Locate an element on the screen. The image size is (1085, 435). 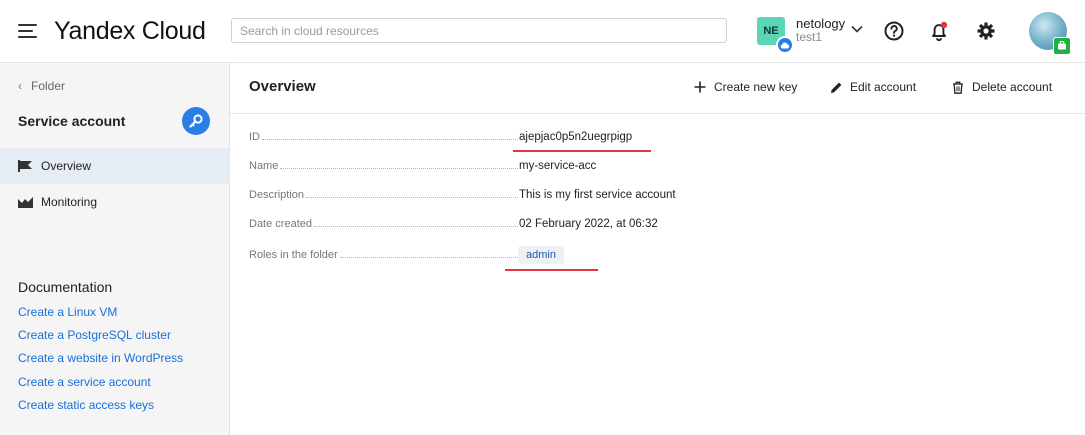
top-bar: Yandex Cloud NE netology test1 is located at coordinates (542, 31).